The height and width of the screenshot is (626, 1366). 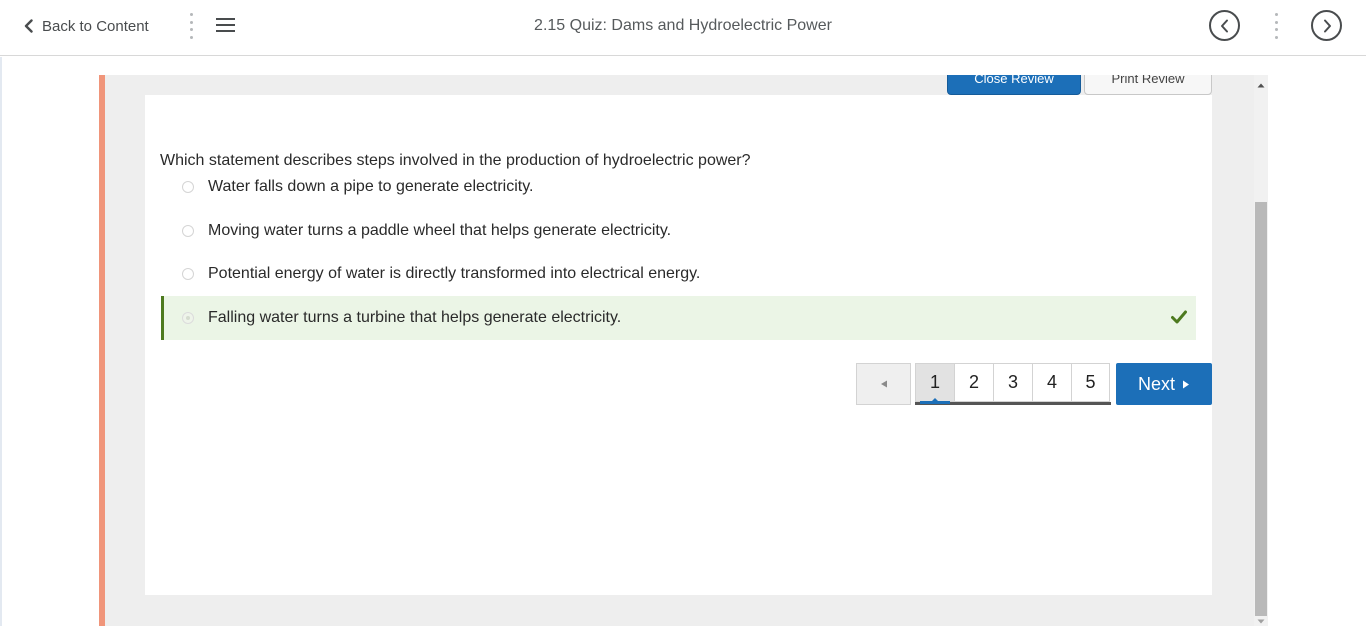 I want to click on page-title: 2.15 Quiz: Dams and Hydroelectric Power, so click(x=683, y=25).